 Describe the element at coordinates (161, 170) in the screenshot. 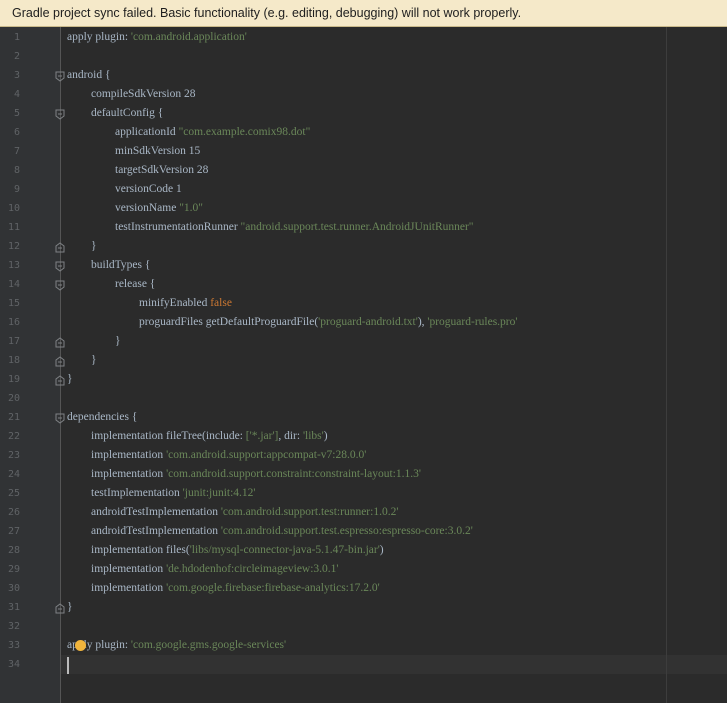

I see `code-text: targetSdkVersion 28` at that location.